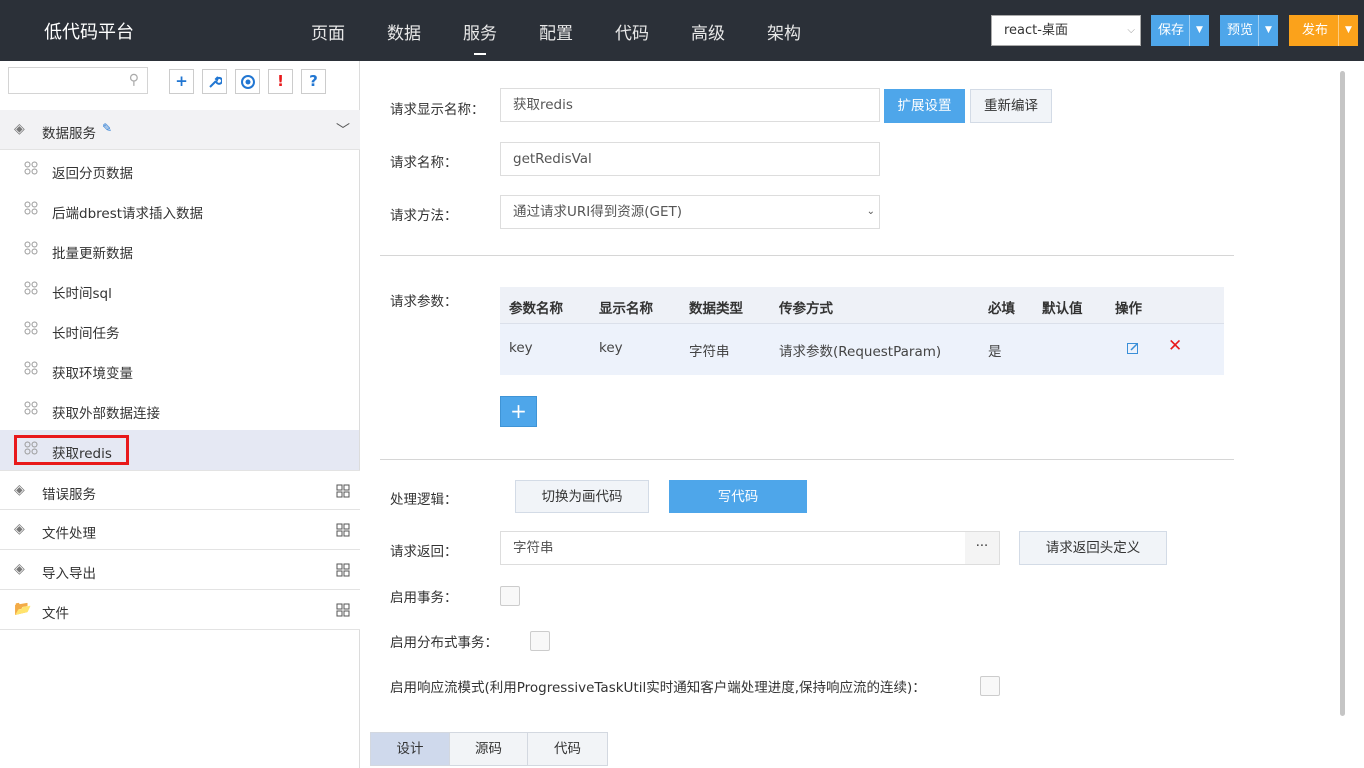 The height and width of the screenshot is (768, 1364). What do you see at coordinates (738, 496) in the screenshot?
I see `write-code-button: 写代码` at bounding box center [738, 496].